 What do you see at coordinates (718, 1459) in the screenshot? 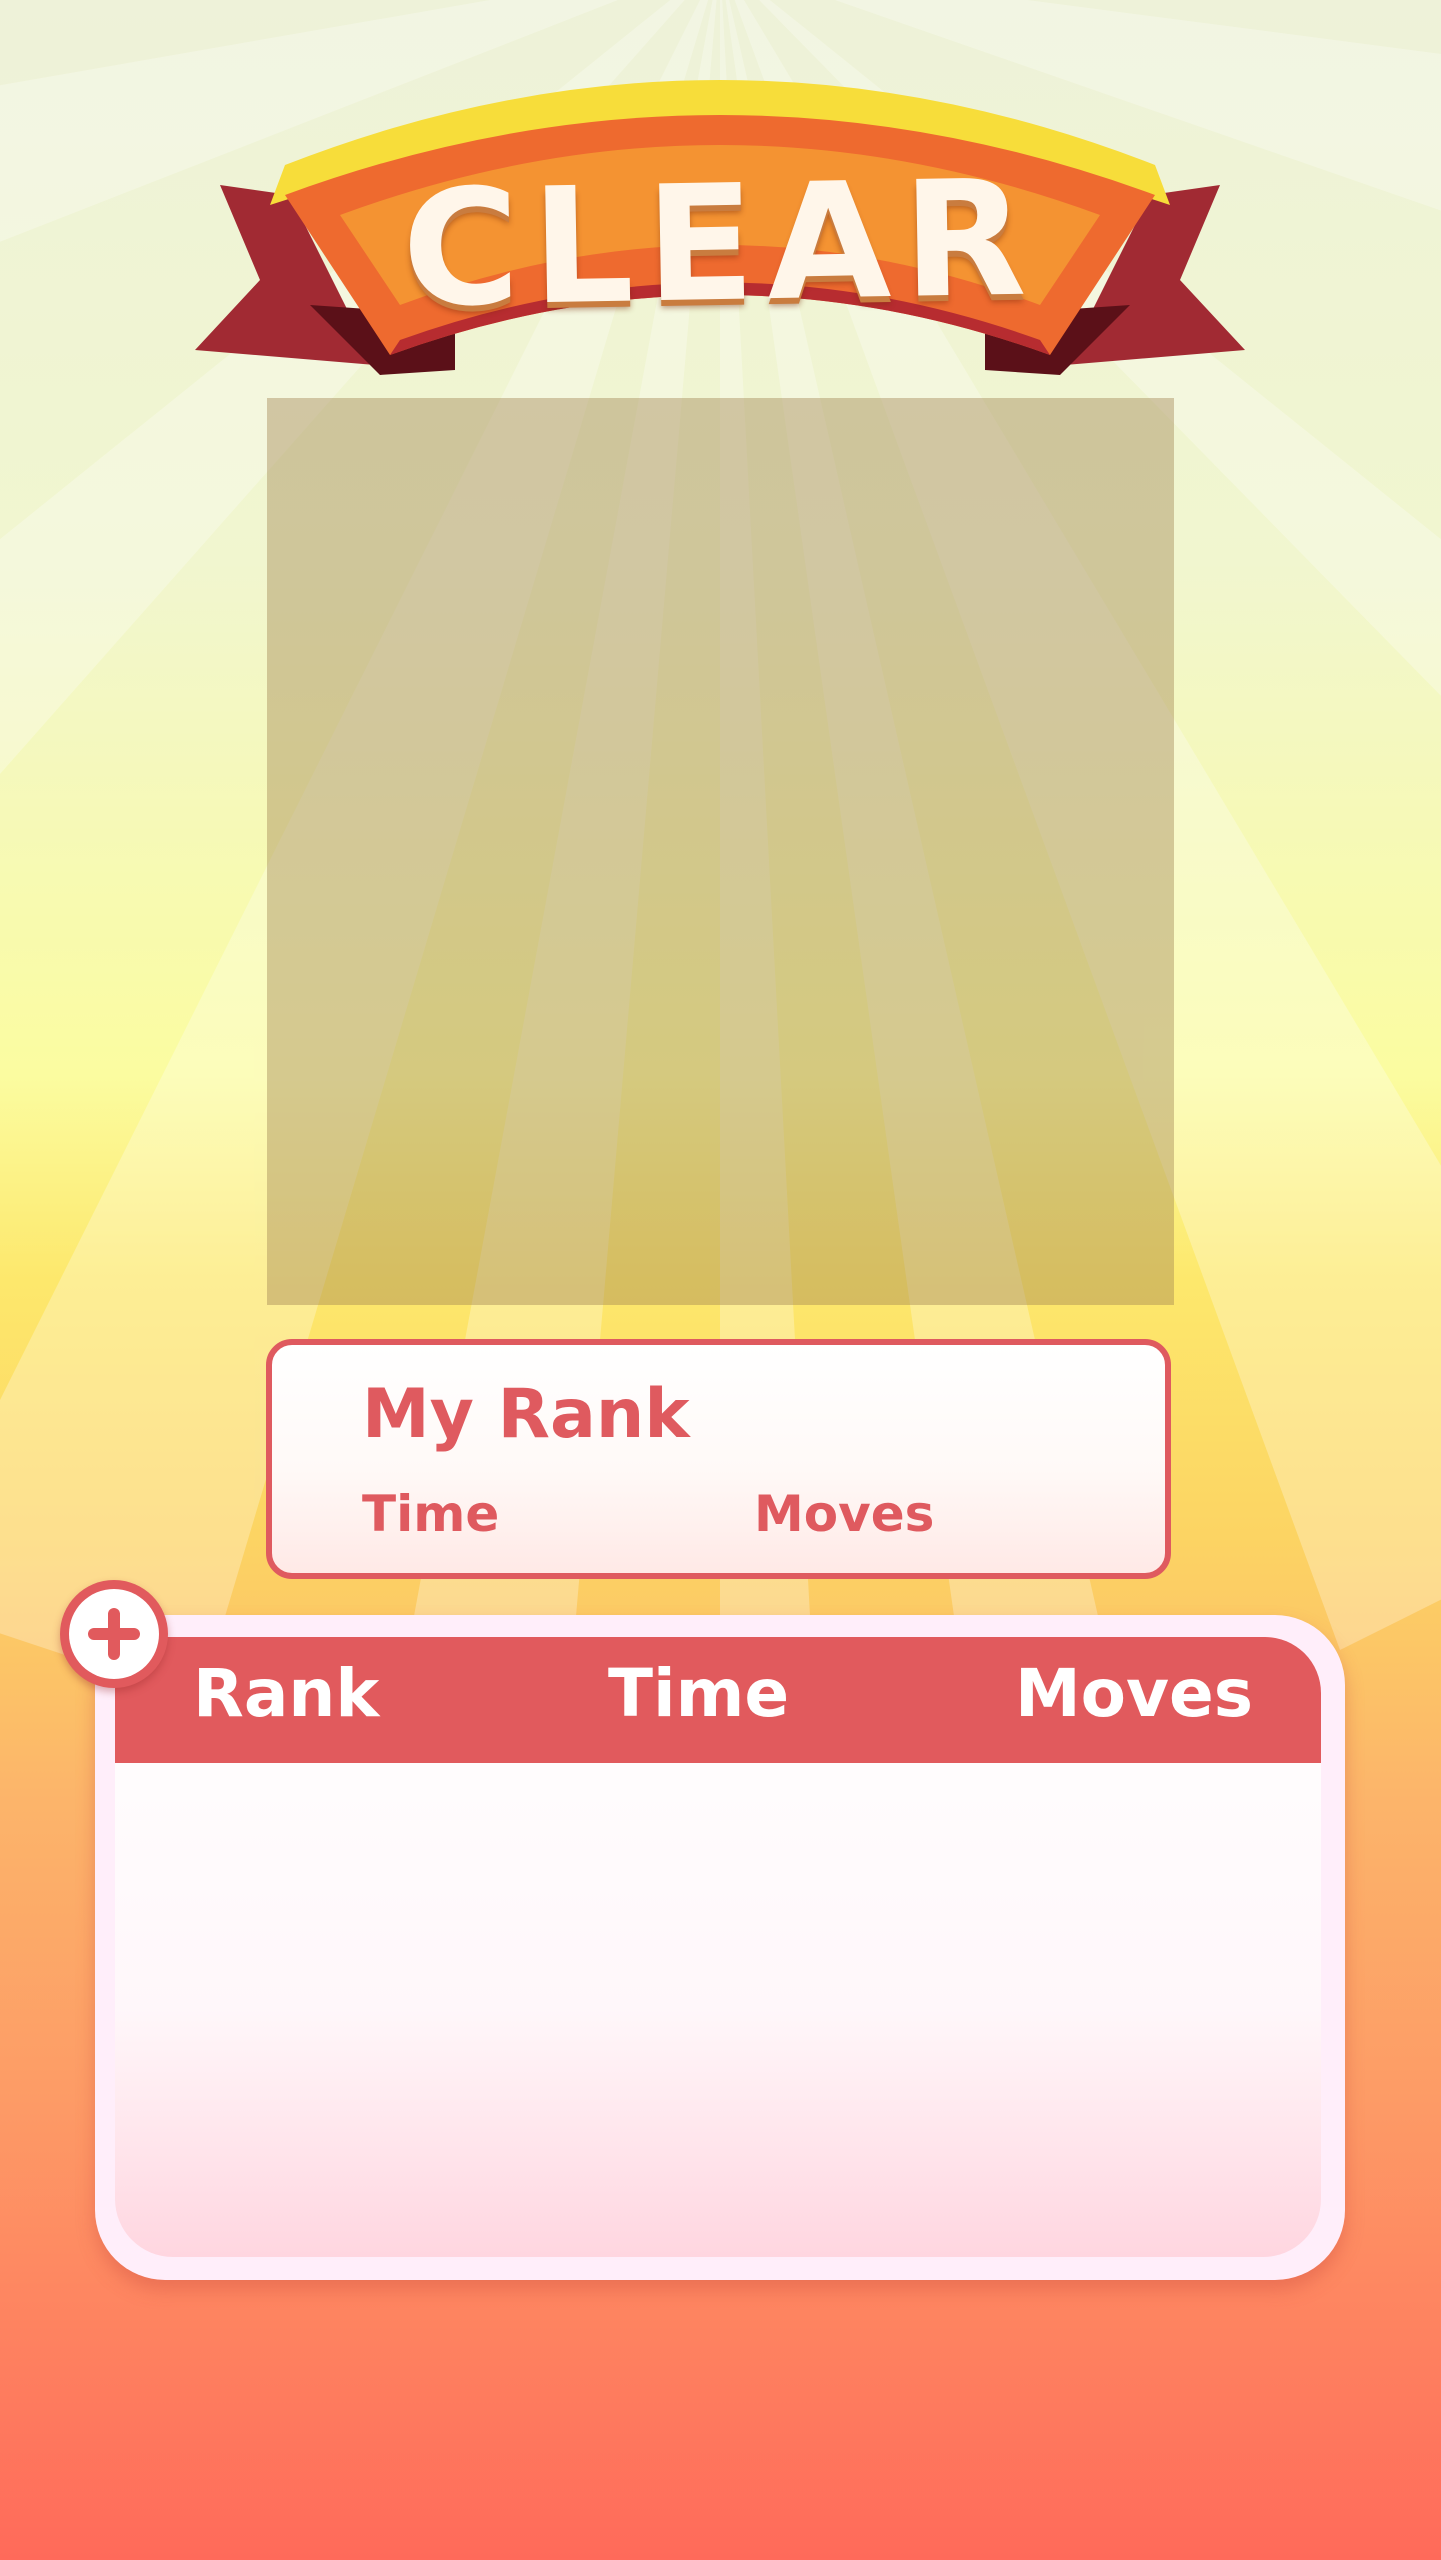
I see `my-rank-card: My Rank Time Moves` at bounding box center [718, 1459].